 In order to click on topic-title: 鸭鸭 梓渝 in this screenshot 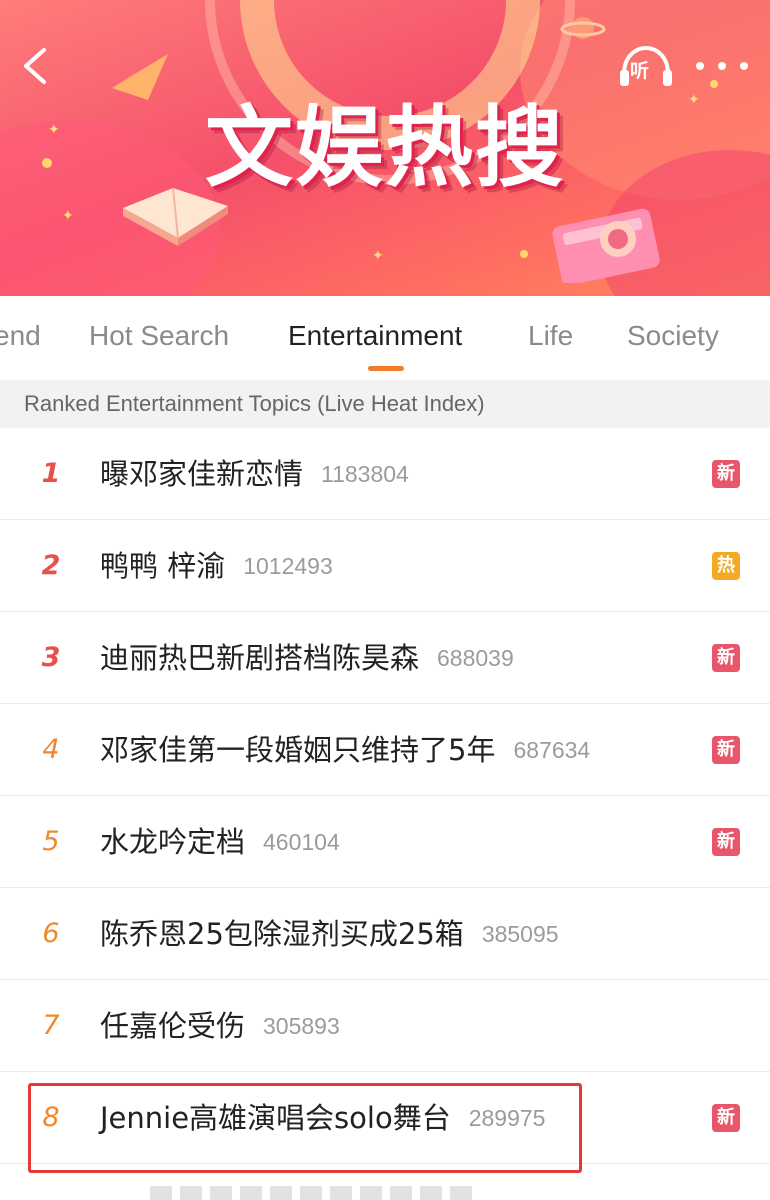, I will do `click(163, 566)`.